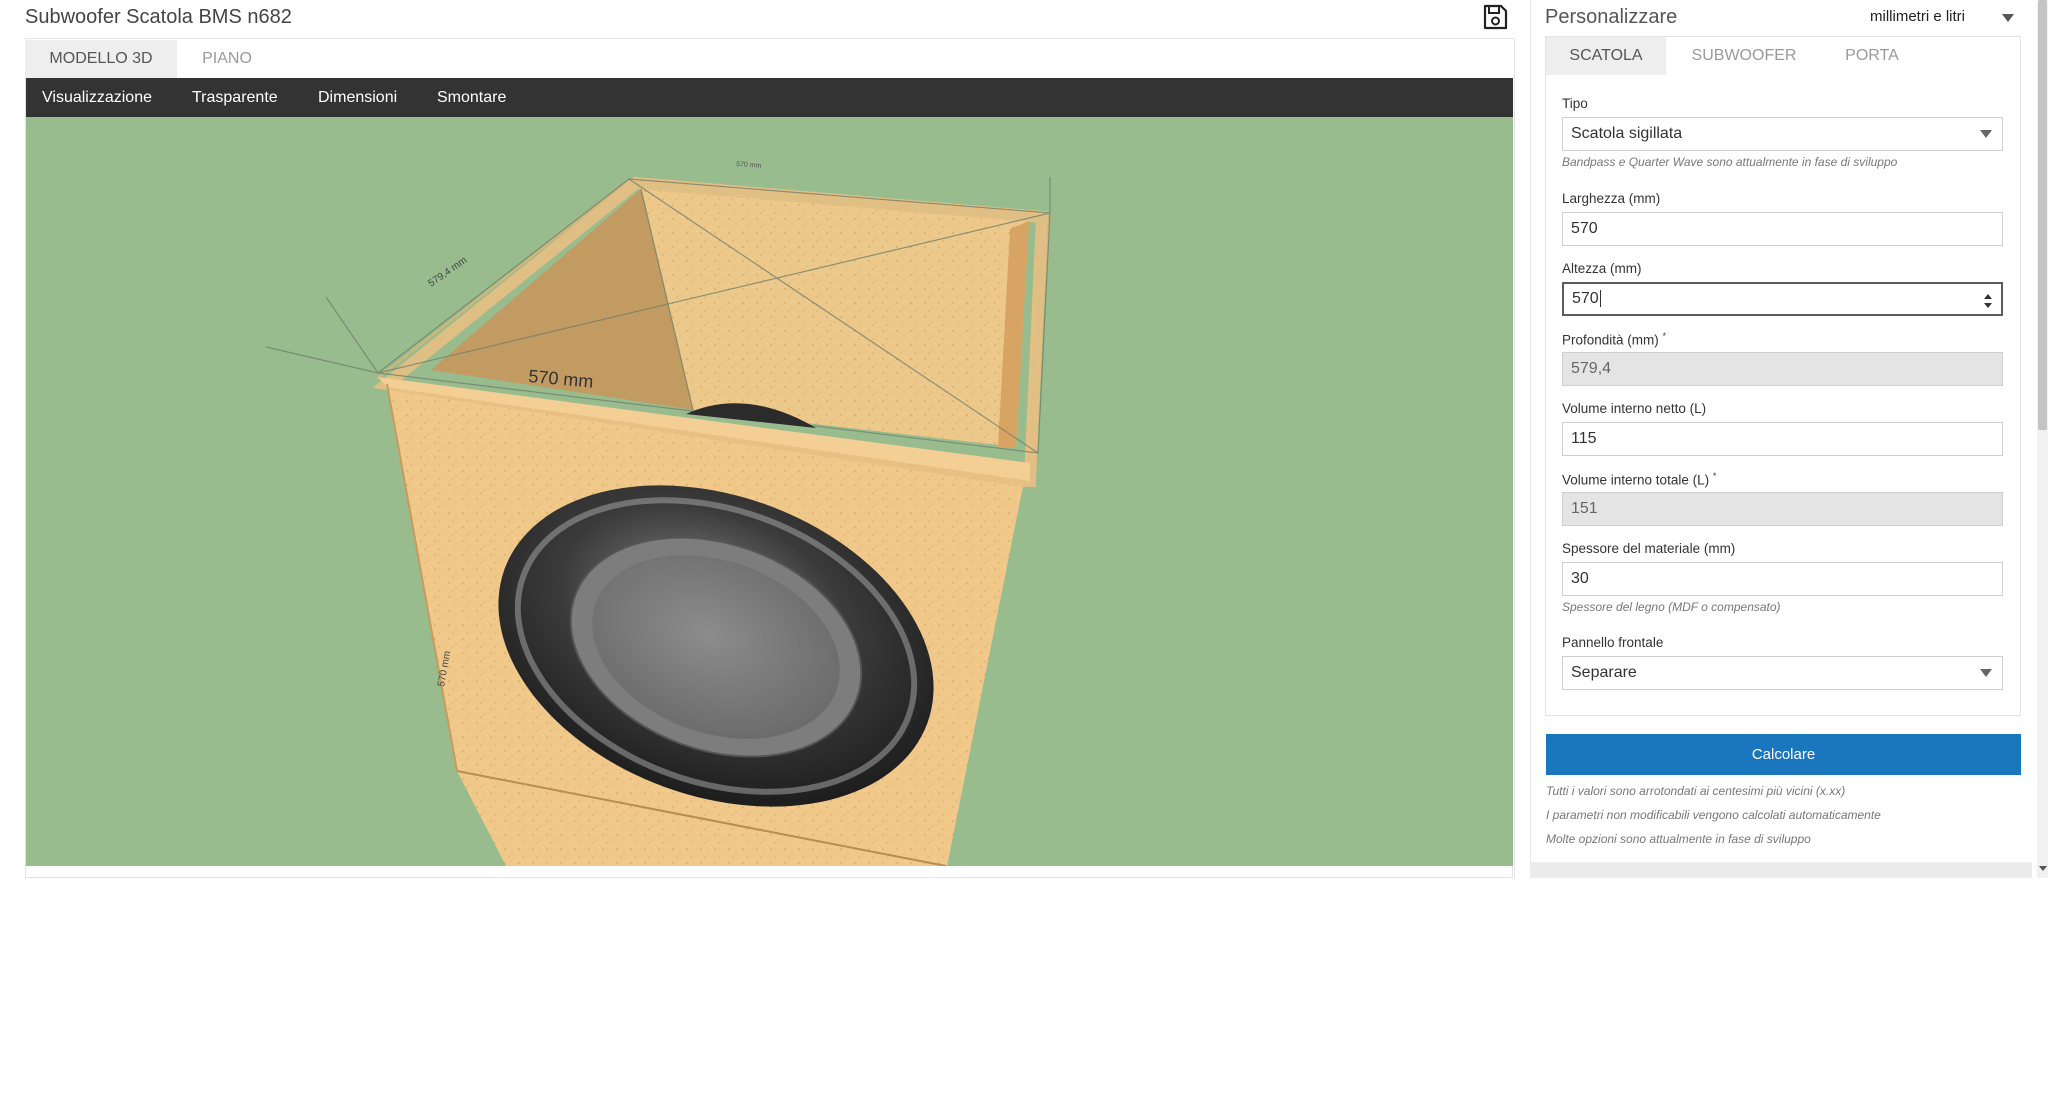  What do you see at coordinates (1782, 369) in the screenshot?
I see `depth-input: 579,4` at bounding box center [1782, 369].